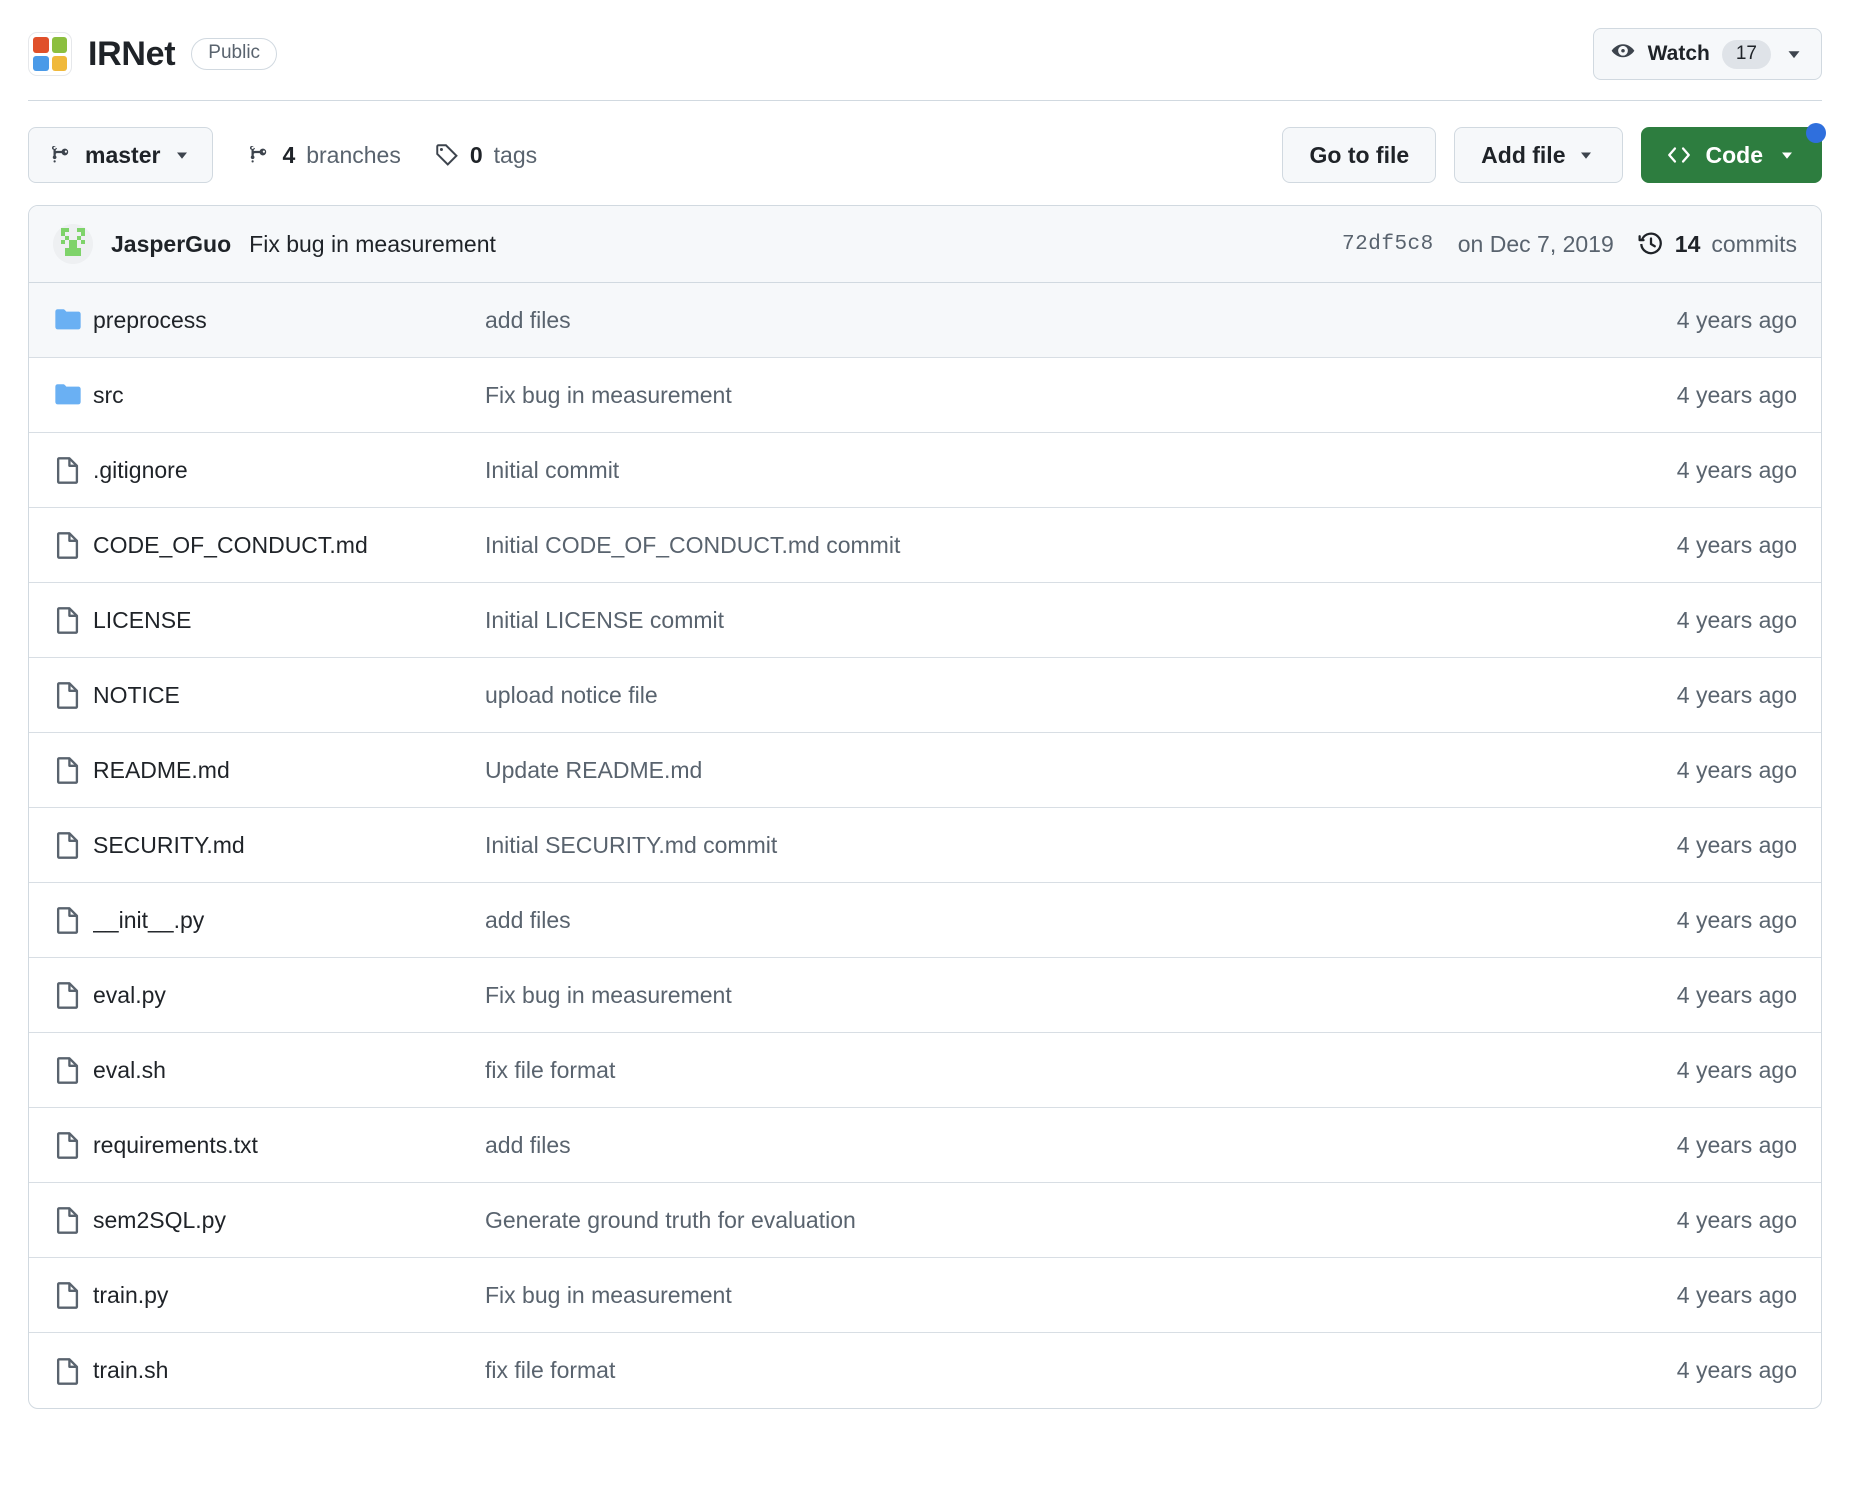  I want to click on watch-button: Watch 17, so click(1707, 54).